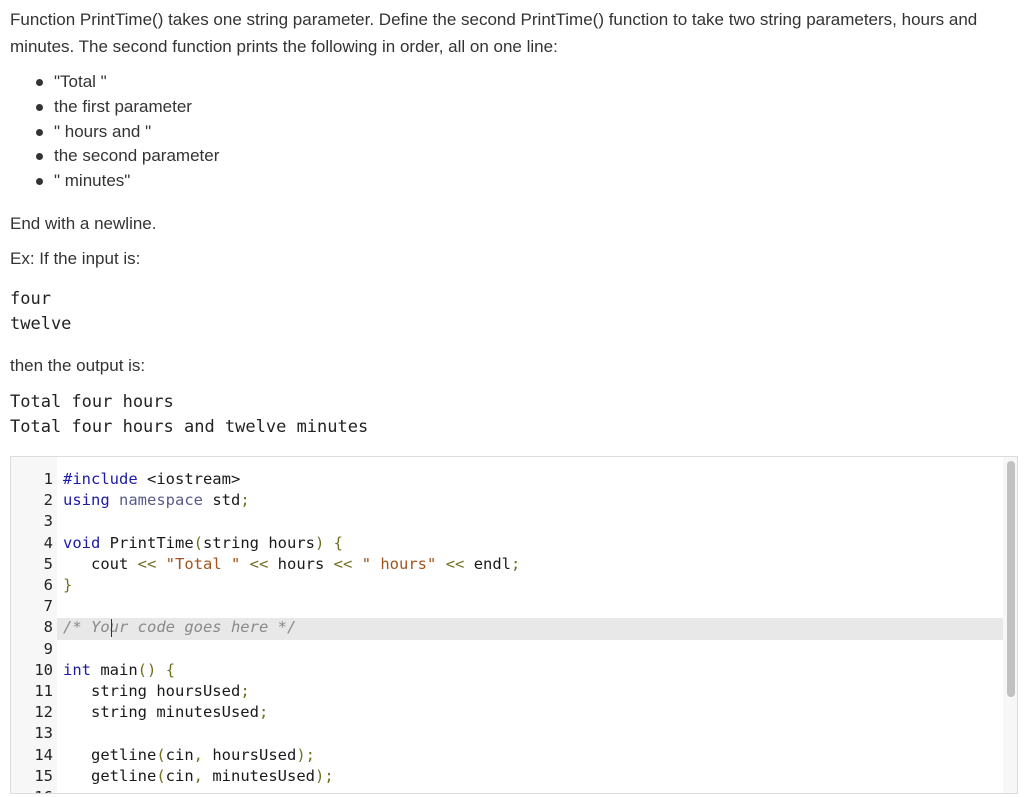 The width and height of the screenshot is (1024, 797). What do you see at coordinates (43, 712) in the screenshot?
I see `line-number: 12` at bounding box center [43, 712].